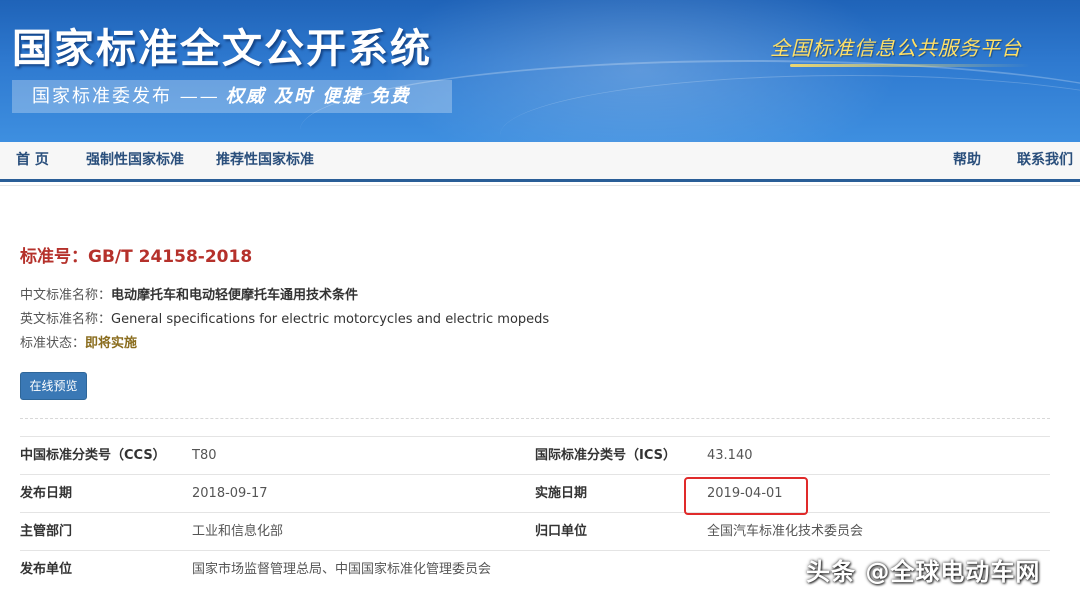 The height and width of the screenshot is (599, 1080). Describe the element at coordinates (910, 65) in the screenshot. I see `tagline-underline` at that location.